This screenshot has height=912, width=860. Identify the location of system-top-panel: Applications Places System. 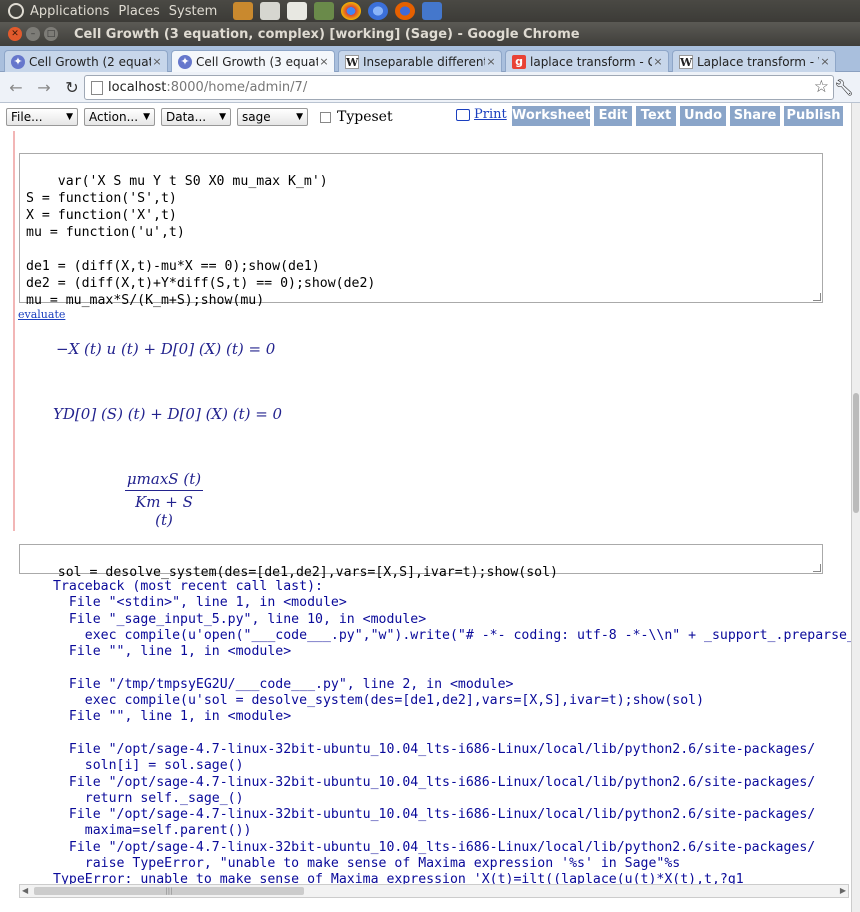
(430, 11).